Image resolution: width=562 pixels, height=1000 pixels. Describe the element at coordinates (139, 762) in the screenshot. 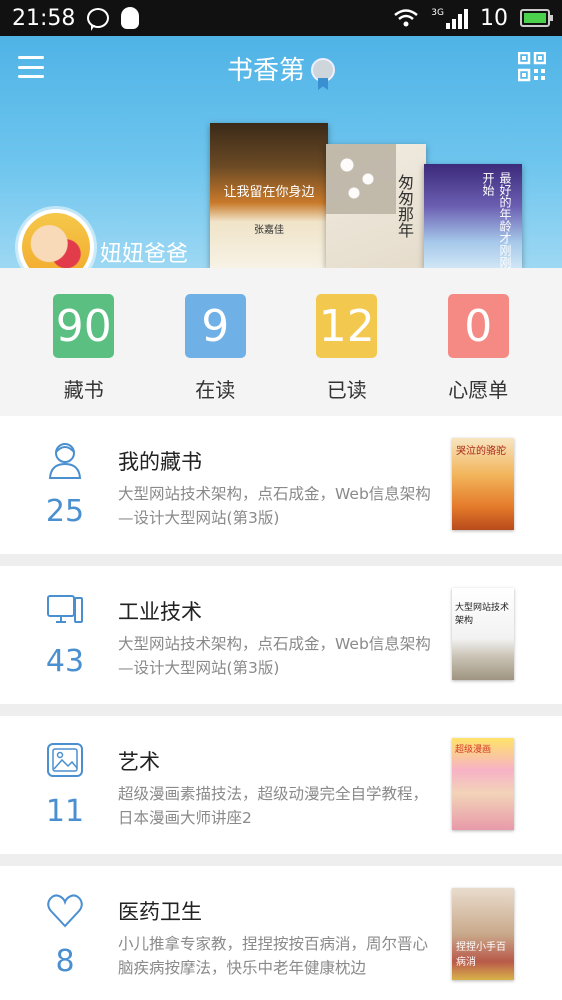

I see `category-name: 艺术` at that location.